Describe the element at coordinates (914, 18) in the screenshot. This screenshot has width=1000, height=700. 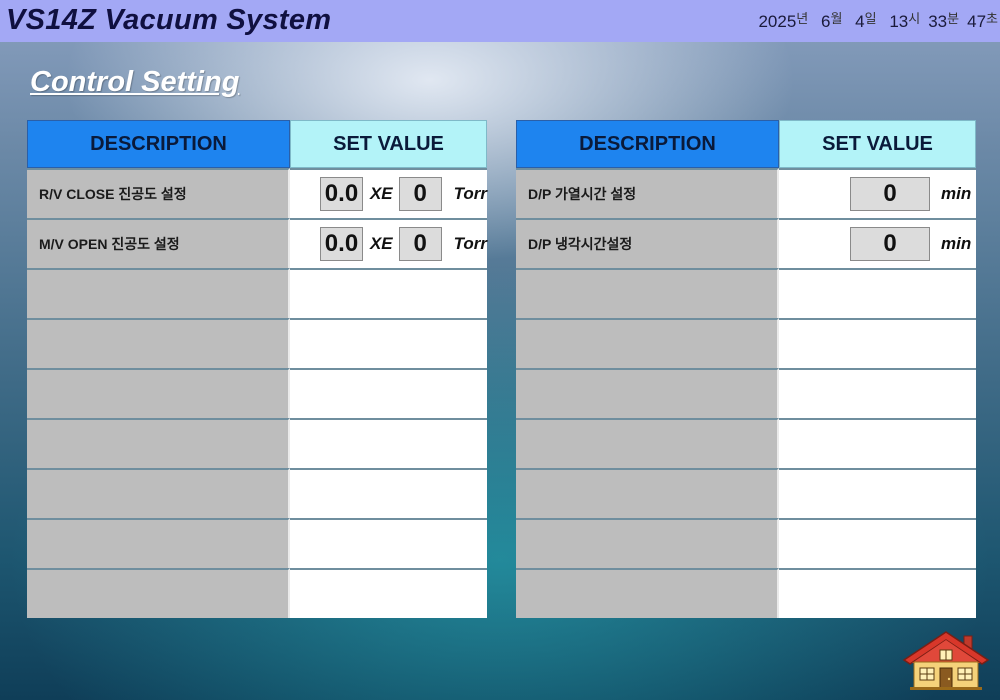
I see `clock-hour-unit: 시` at that location.